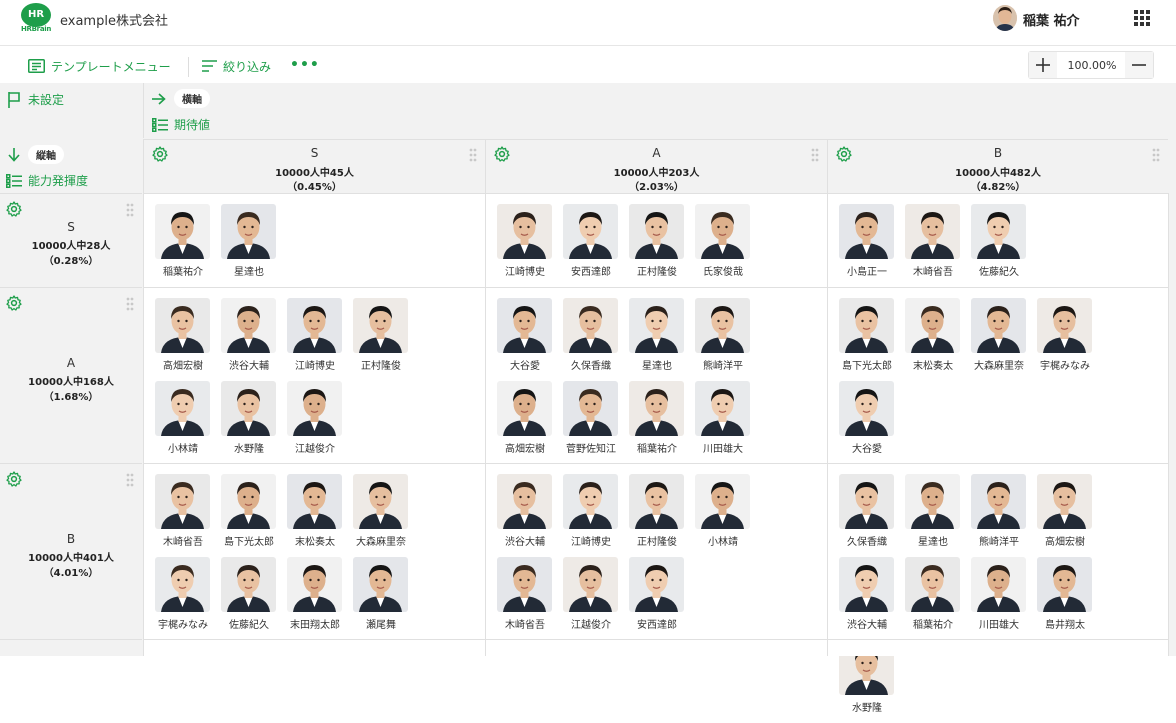 The image size is (1176, 723). I want to click on zoom-in-button, so click(1043, 65).